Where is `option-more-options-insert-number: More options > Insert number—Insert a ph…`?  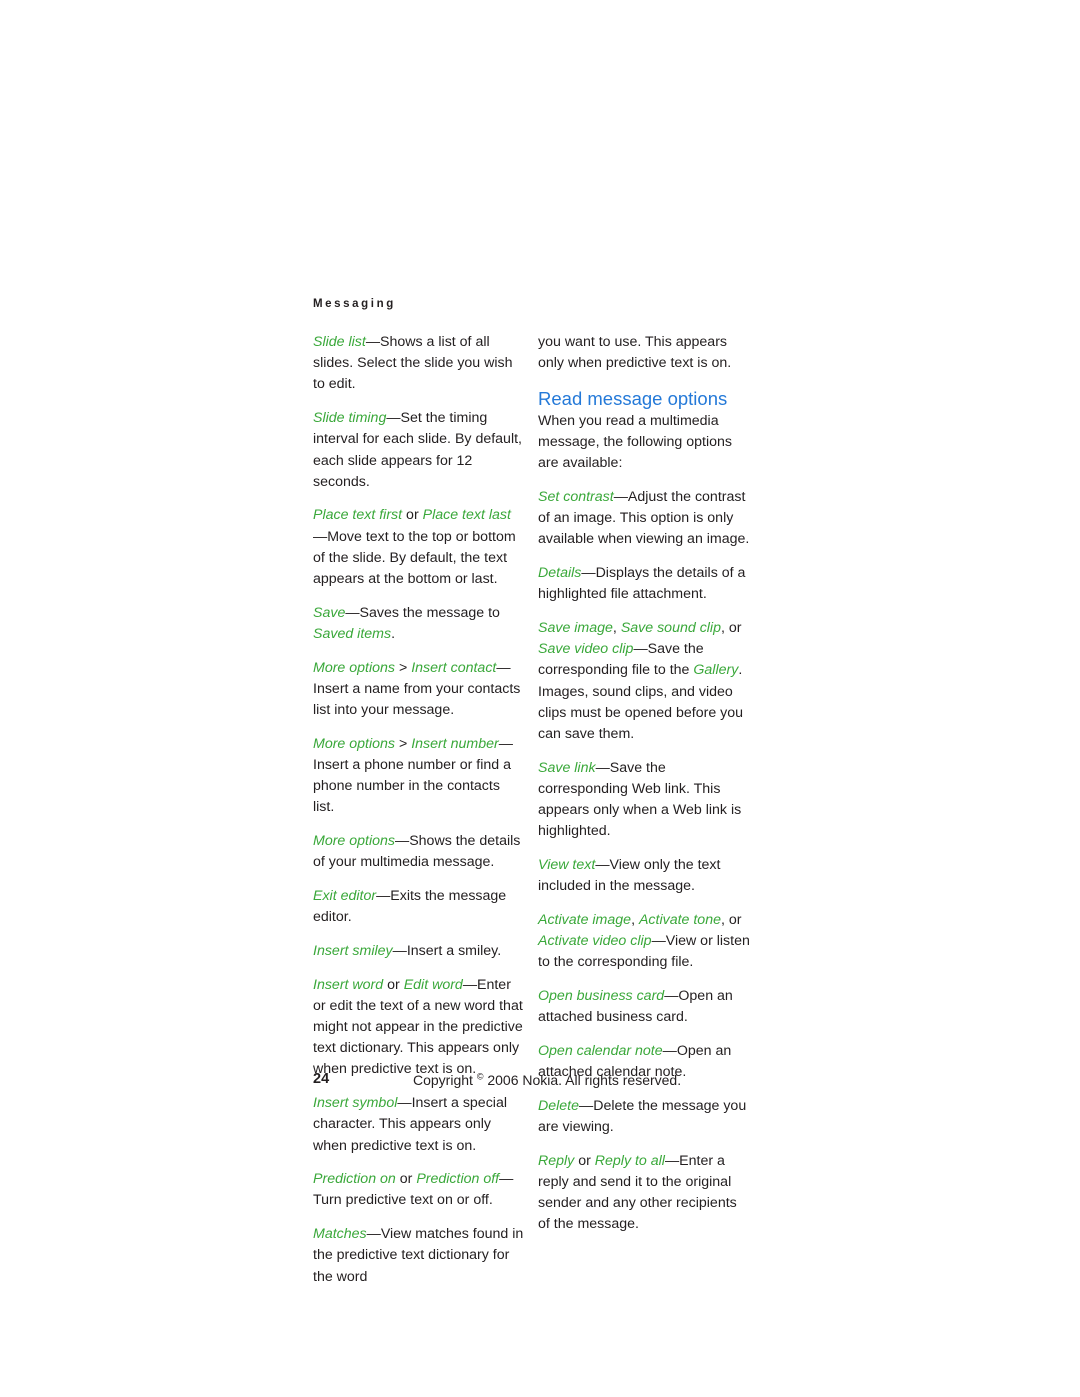
option-more-options-insert-number: More options > Insert number—Insert a ph… is located at coordinates (419, 776).